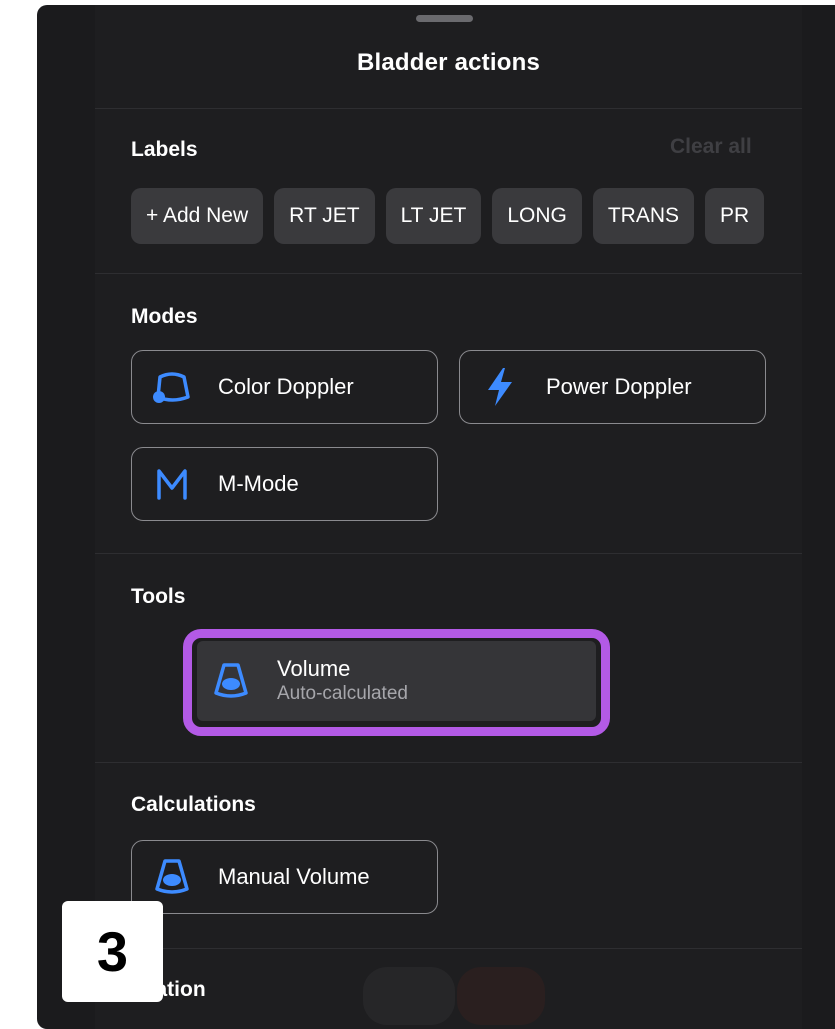  Describe the element at coordinates (619, 386) in the screenshot. I see `power-doppler-label: Power Doppler` at that location.